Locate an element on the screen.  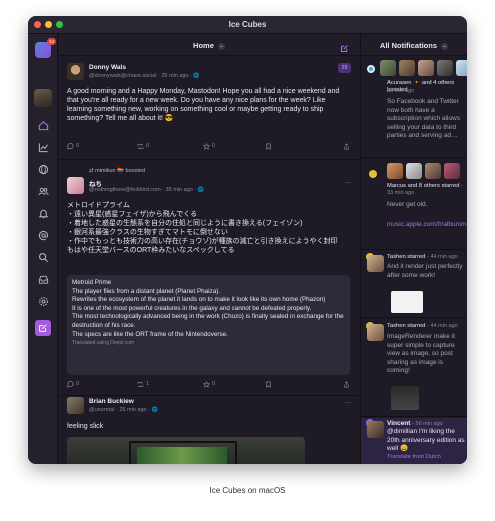
avatar-row is located at coordinates (423, 68).